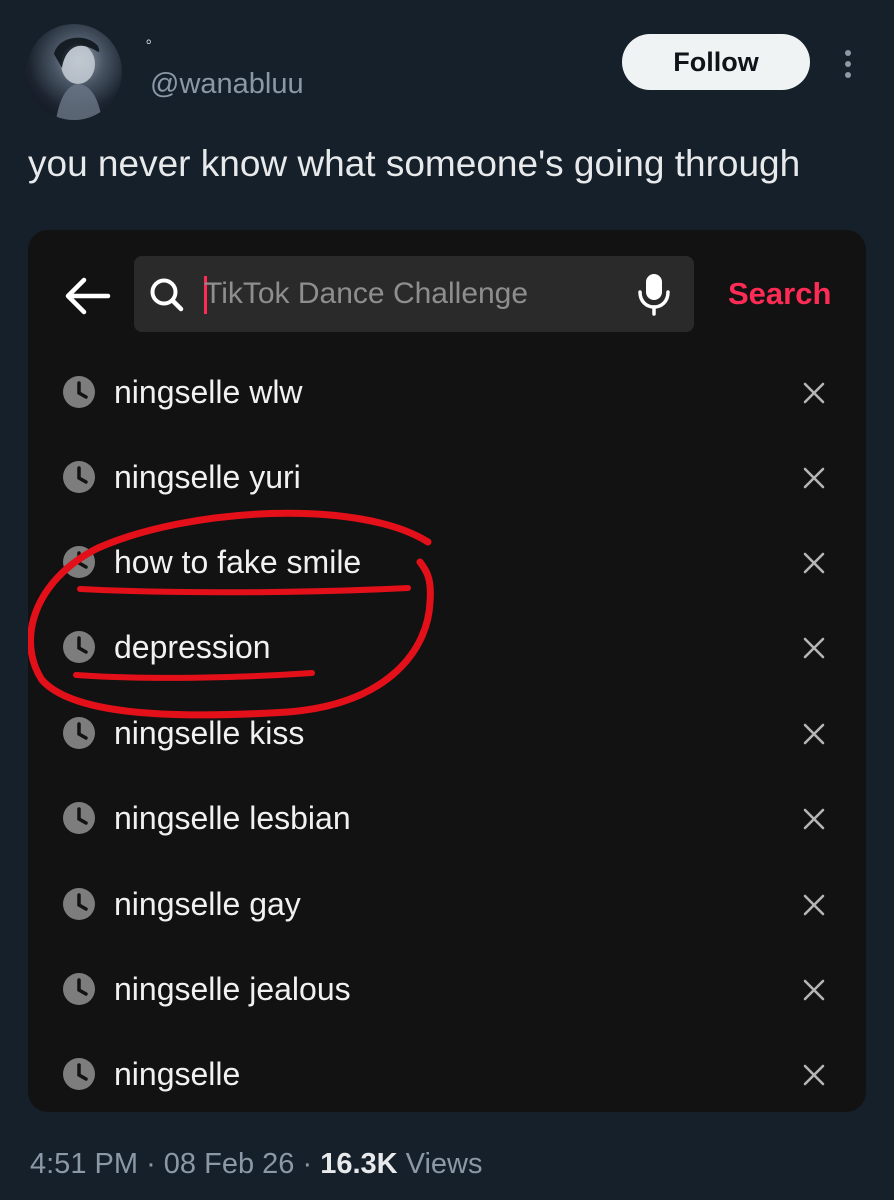 This screenshot has height=1200, width=894. I want to click on search-history-item: how to fake smile, so click(447, 563).